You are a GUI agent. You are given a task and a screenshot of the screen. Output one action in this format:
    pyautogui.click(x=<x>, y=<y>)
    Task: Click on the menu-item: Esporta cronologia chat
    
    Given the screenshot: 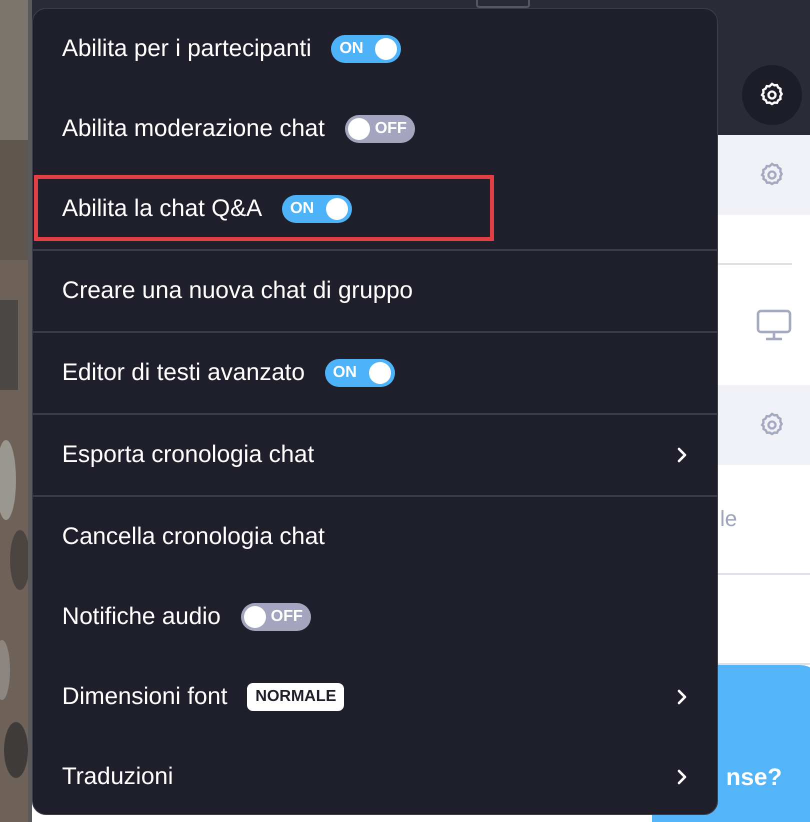 What is the action you would take?
    pyautogui.click(x=188, y=455)
    